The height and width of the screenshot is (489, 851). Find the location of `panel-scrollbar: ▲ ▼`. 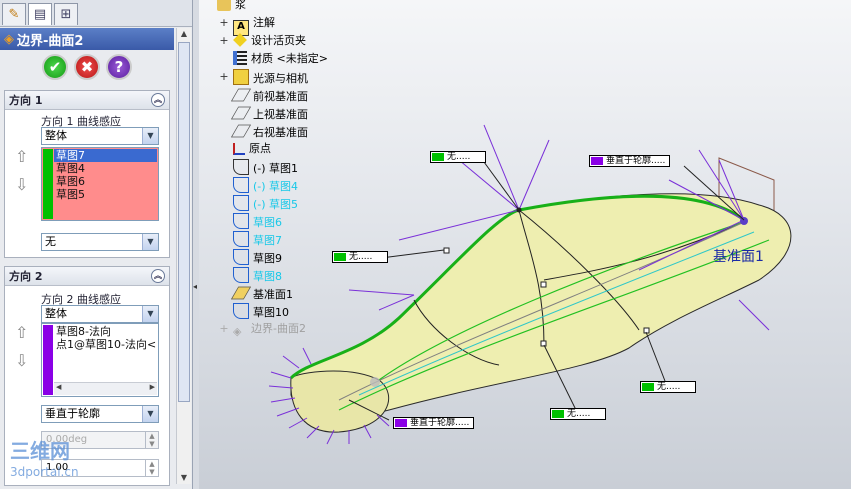

panel-scrollbar: ▲ ▼ is located at coordinates (183, 256).